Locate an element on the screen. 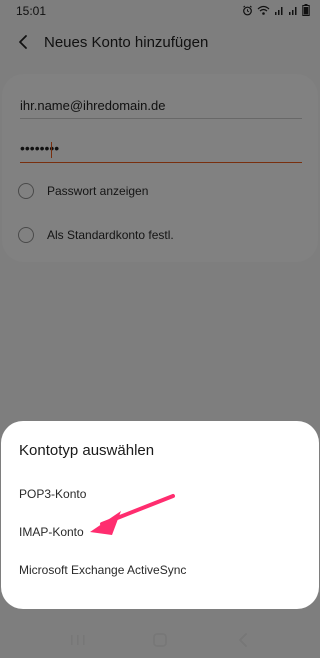  pop3-account-option: POP3-Konto is located at coordinates (160, 500).